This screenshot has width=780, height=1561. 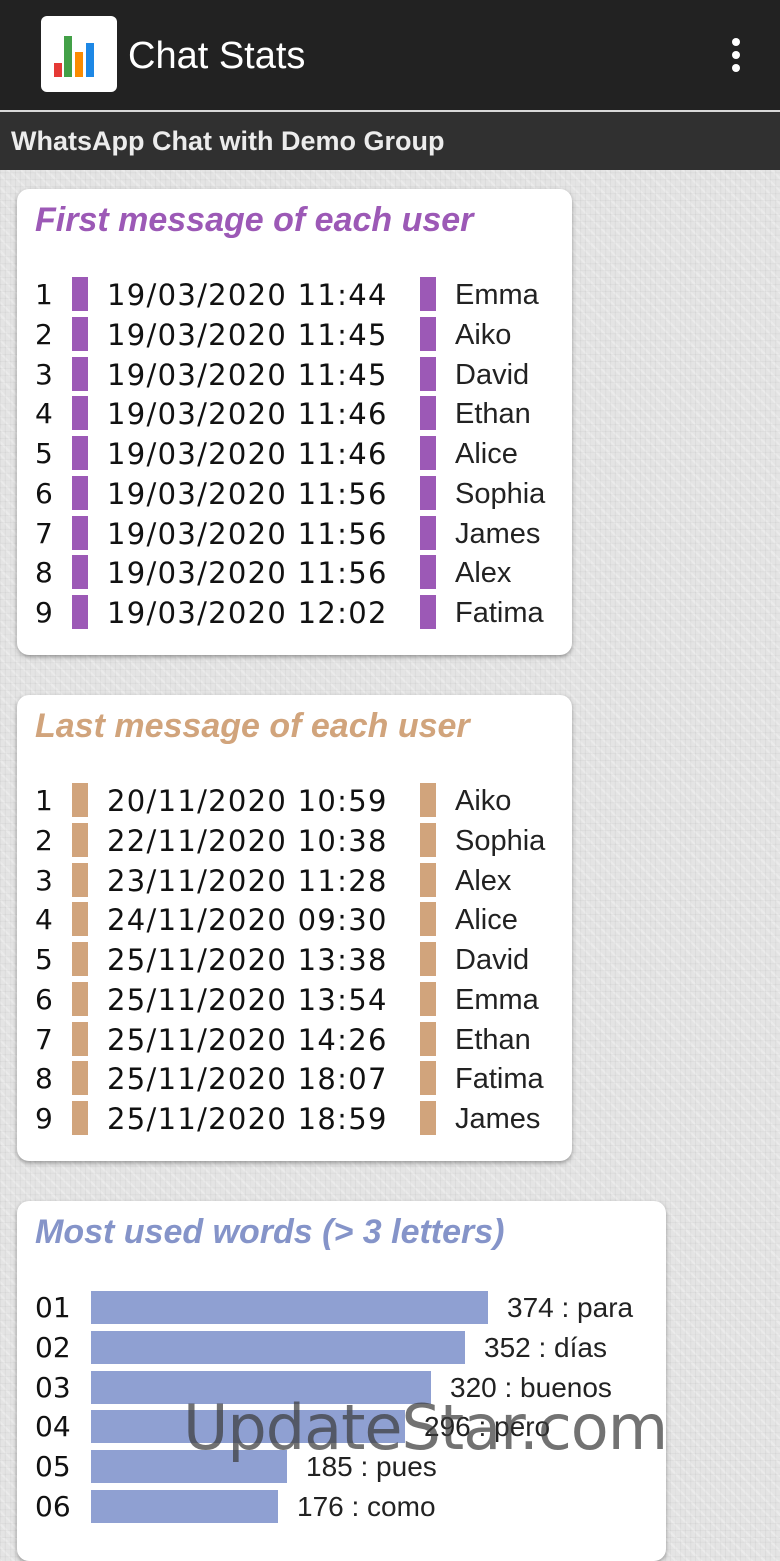 What do you see at coordinates (545, 1347) in the screenshot?
I see `word-count-label: 352 : días` at bounding box center [545, 1347].